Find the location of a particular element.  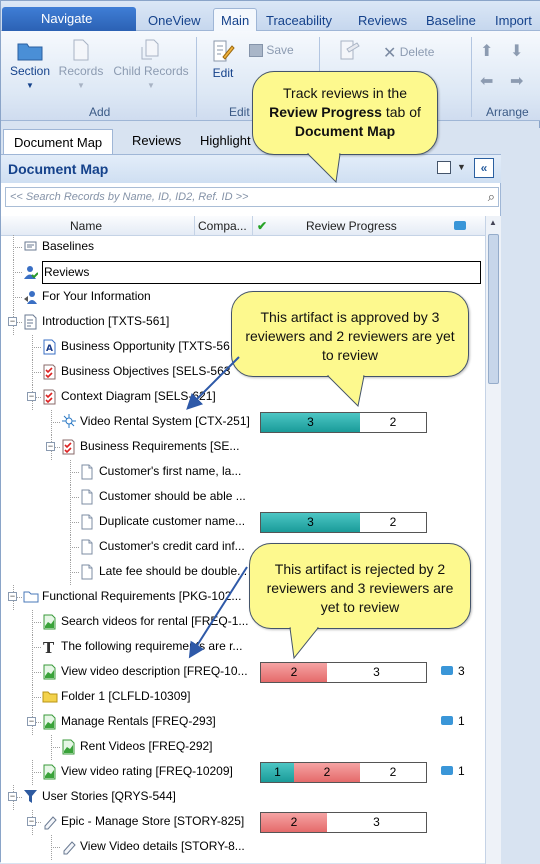

annotation-arrows is located at coordinates (217, 507).